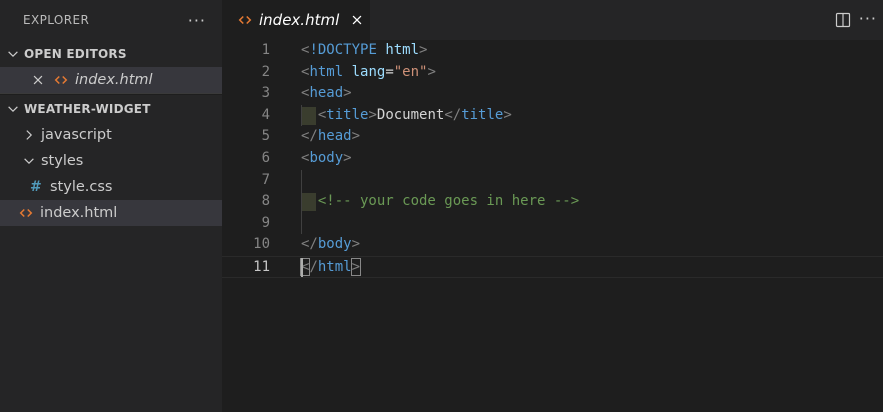  I want to click on folder-label: styles, so click(62, 161).